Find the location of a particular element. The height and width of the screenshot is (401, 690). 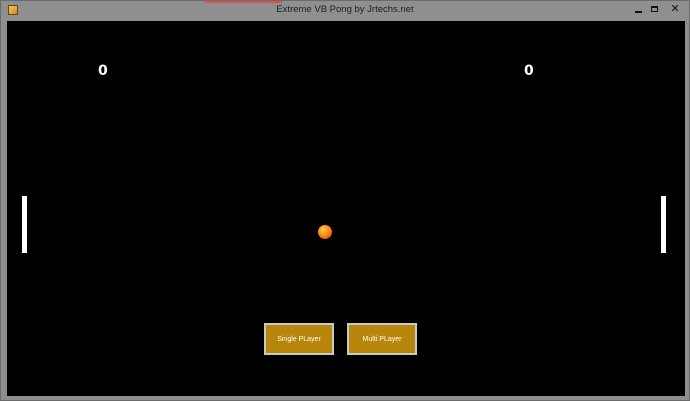

window-title: Extreme VB Pong by Jrtechs.net is located at coordinates (345, 9).